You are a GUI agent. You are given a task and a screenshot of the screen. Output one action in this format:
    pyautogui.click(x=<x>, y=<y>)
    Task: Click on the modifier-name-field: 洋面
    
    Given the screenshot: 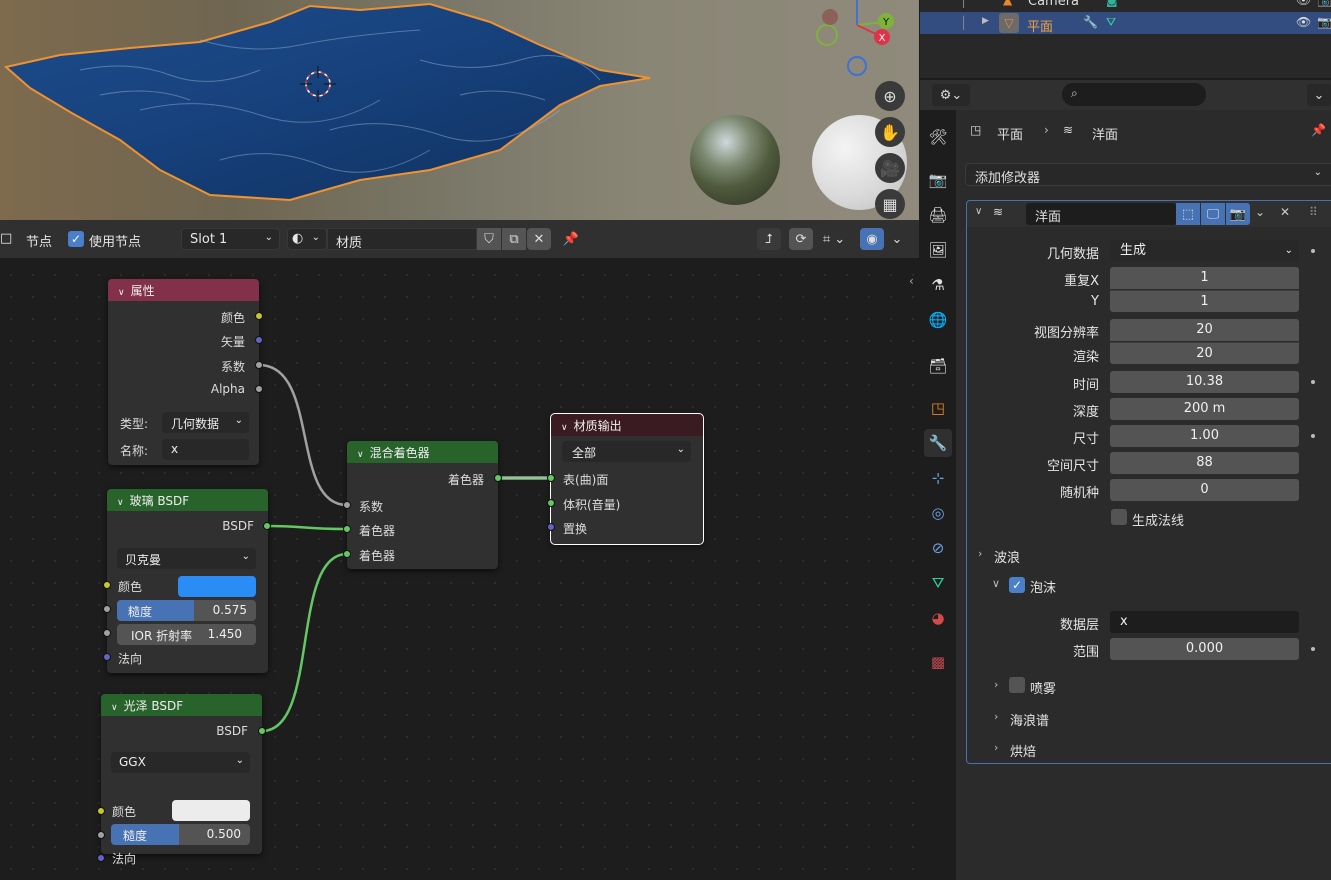 What is the action you would take?
    pyautogui.click(x=1101, y=214)
    